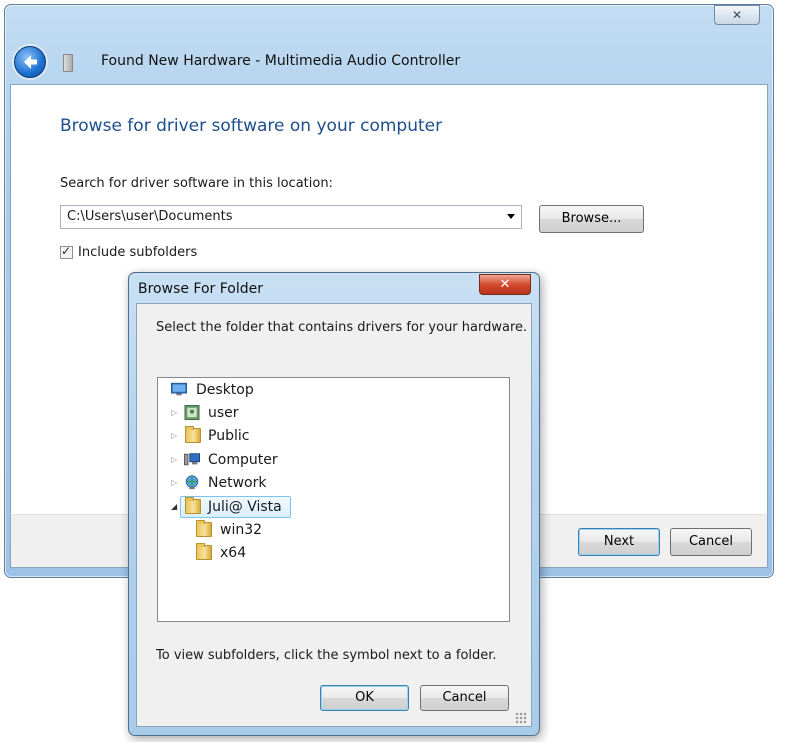 The width and height of the screenshot is (788, 742). I want to click on path-combobox-value: C:\Users\user\Documents, so click(149, 216).